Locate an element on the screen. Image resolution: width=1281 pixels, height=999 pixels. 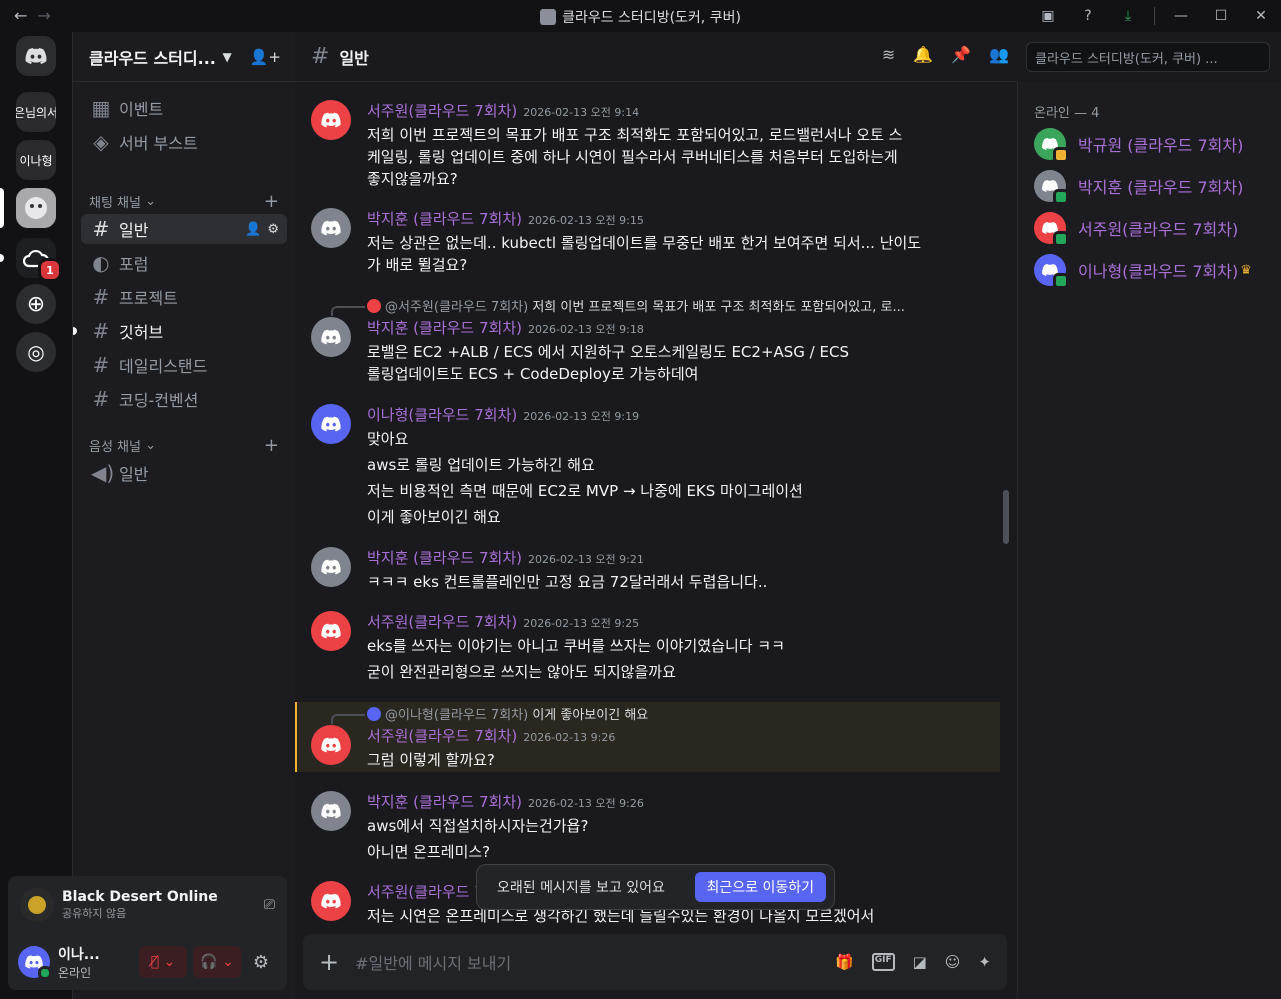
member-item: 이나형(클라우드 7회차) ♛ is located at coordinates (1143, 270).